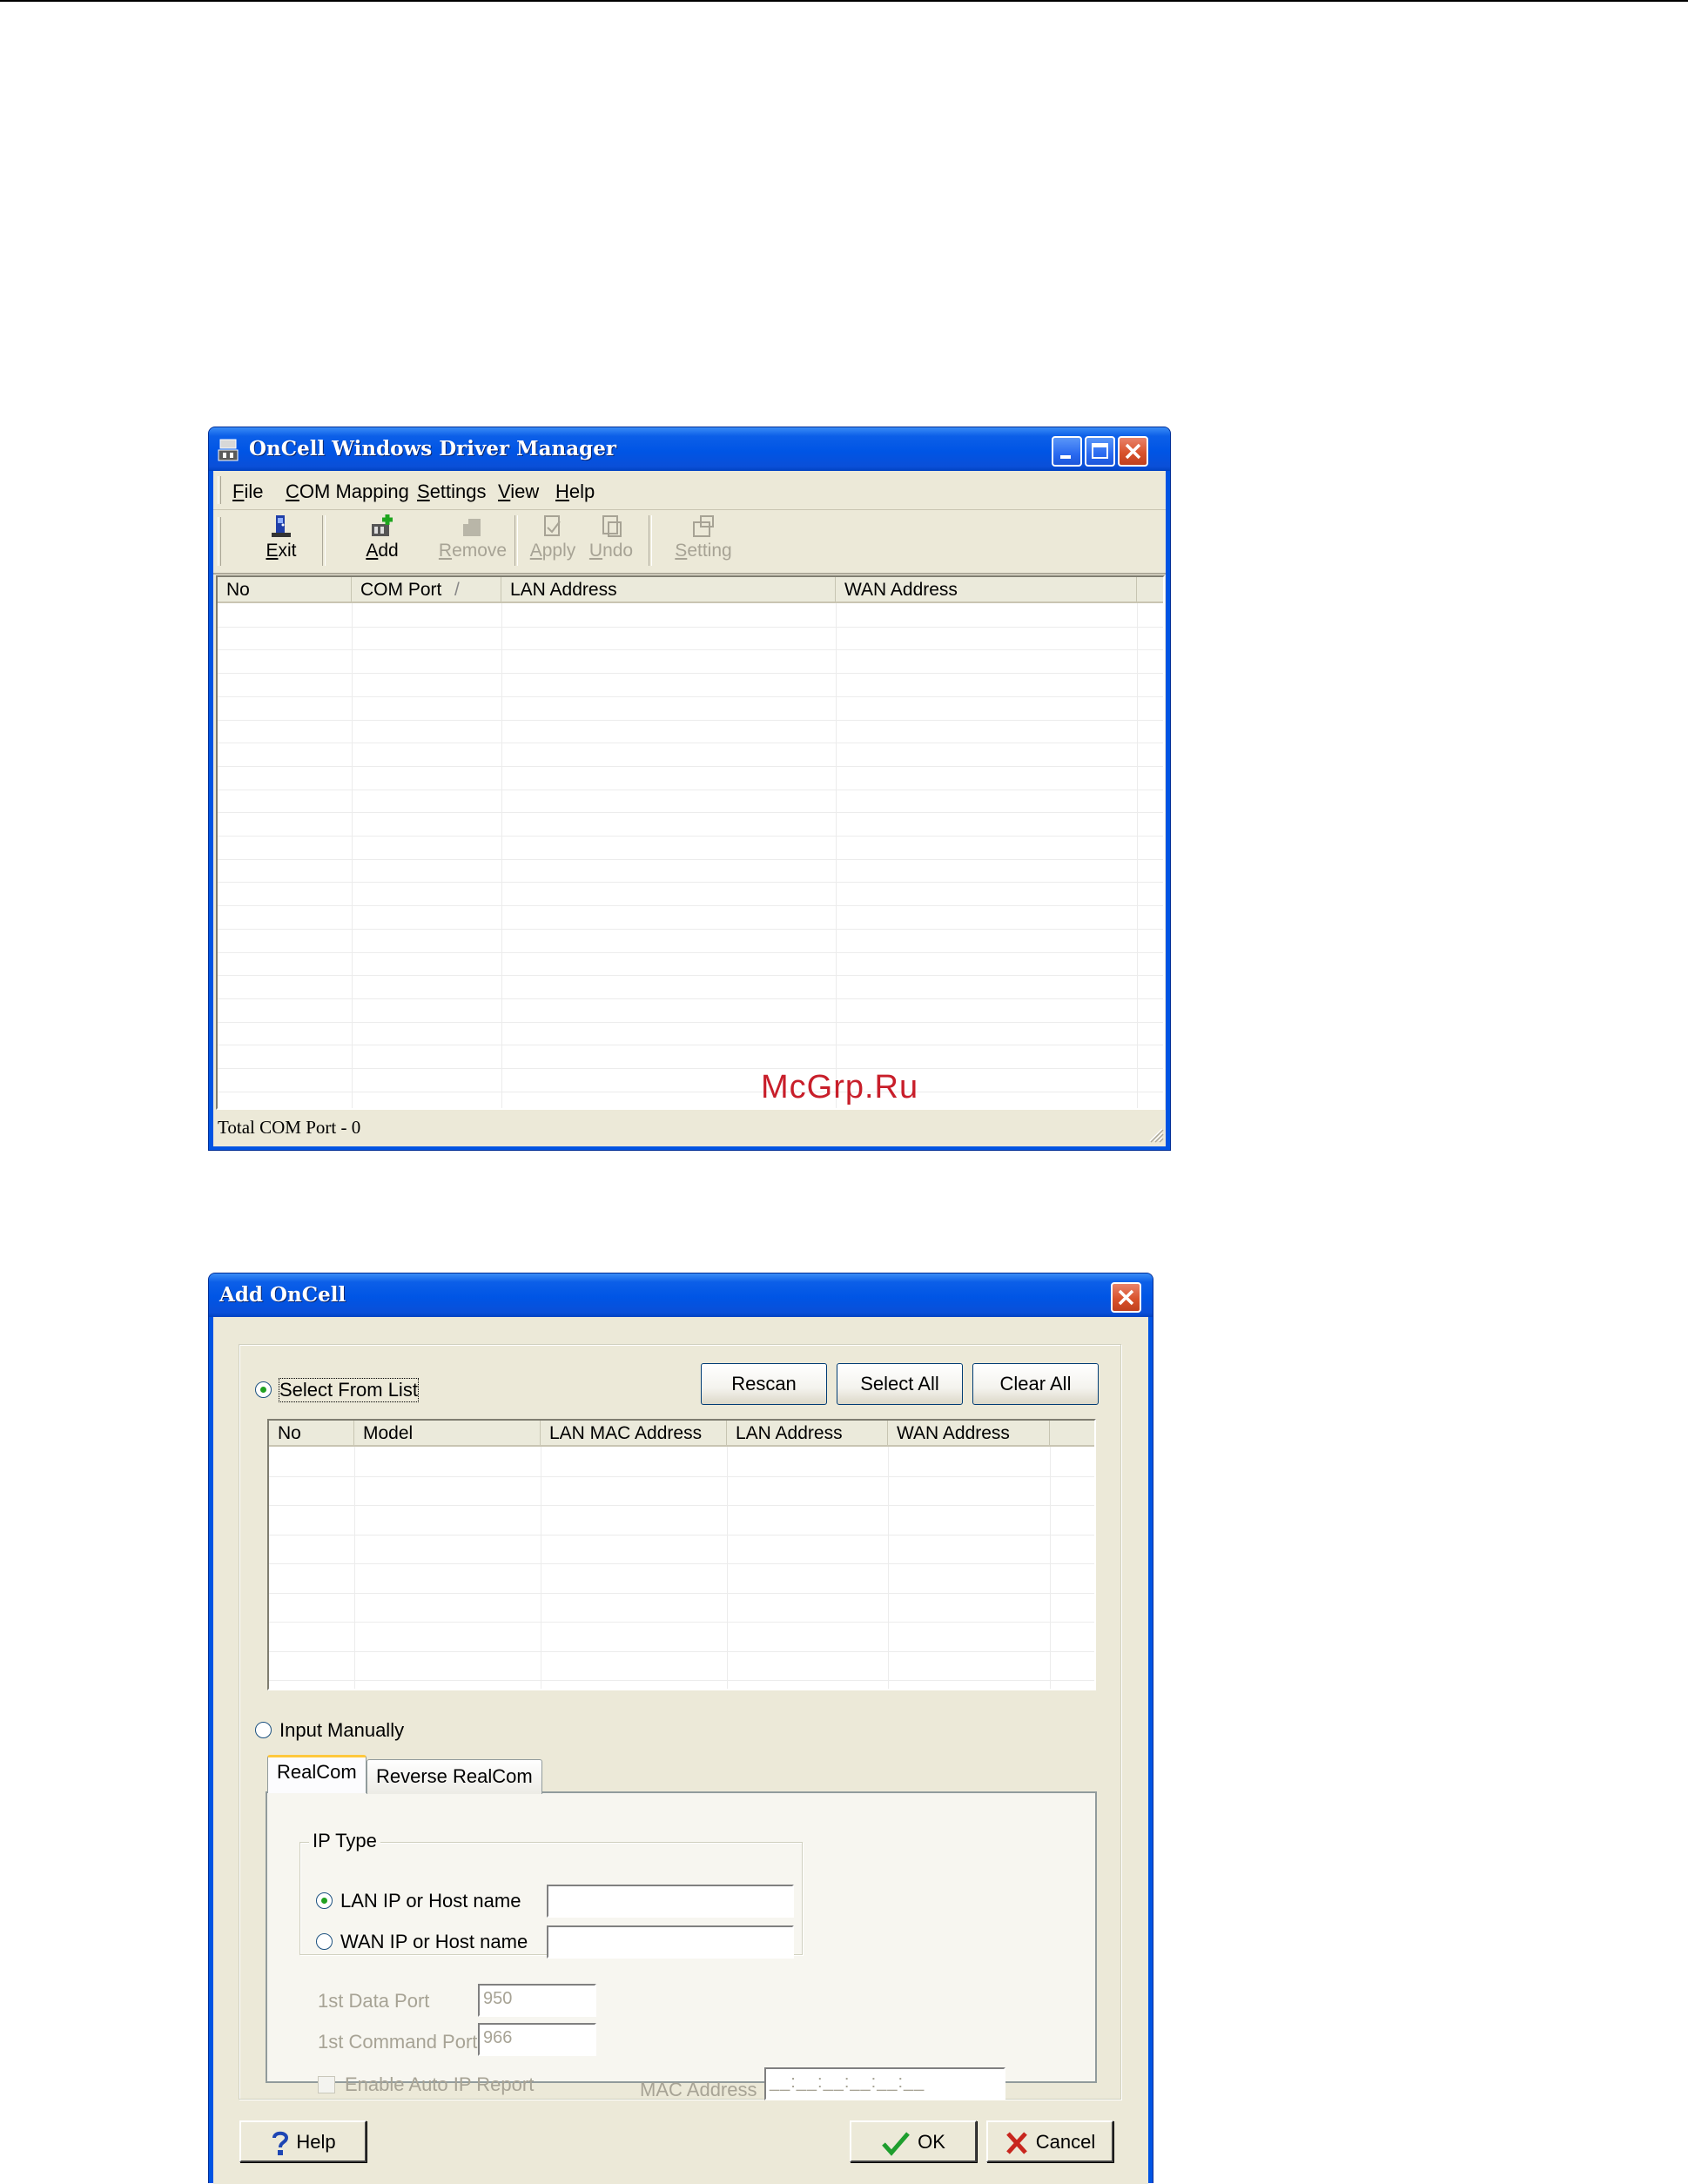  Describe the element at coordinates (1065, 457) in the screenshot. I see `minimize-icon` at that location.